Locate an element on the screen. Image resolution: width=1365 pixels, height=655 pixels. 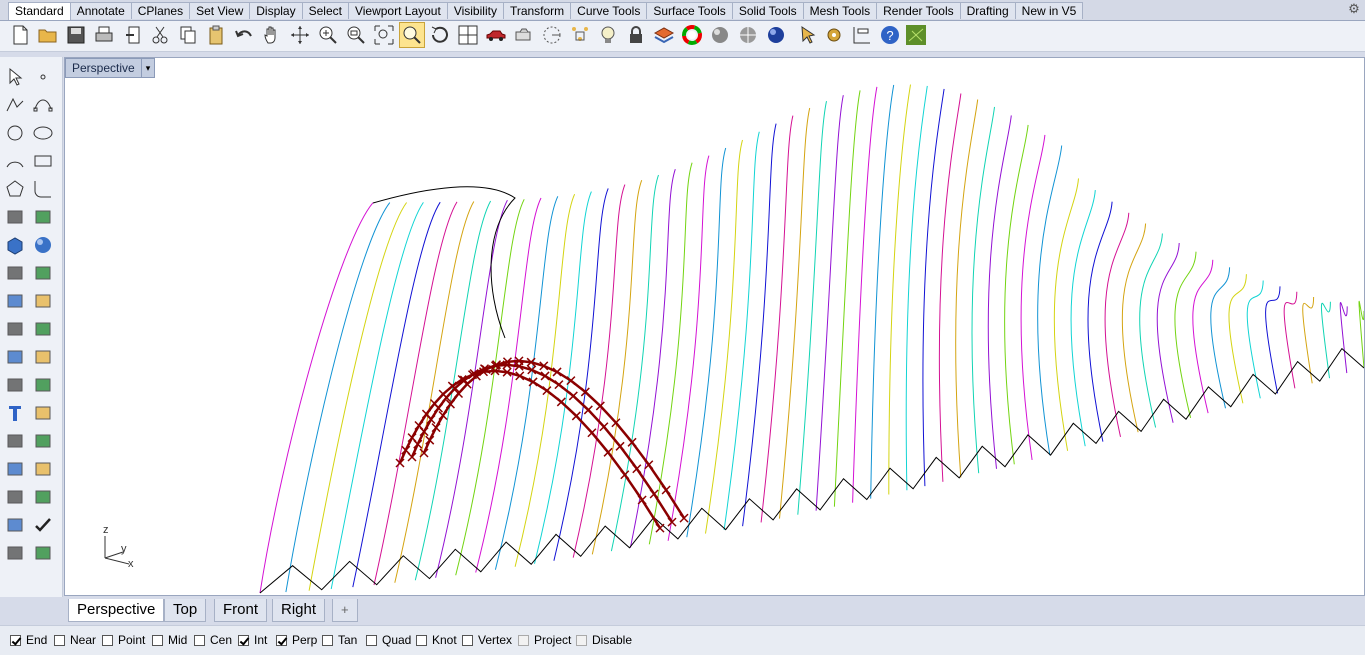
osnap-near: Near is located at coordinates (75, 640).